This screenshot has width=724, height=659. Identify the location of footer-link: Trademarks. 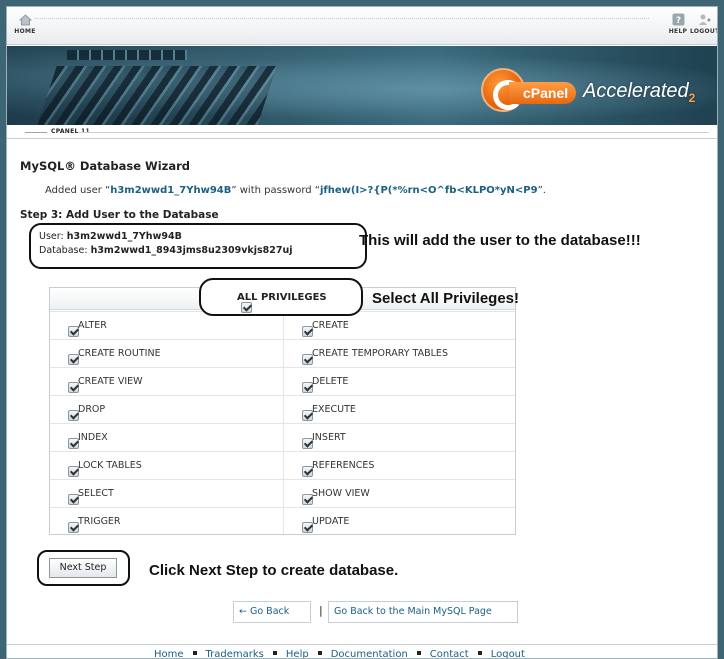
(235, 653).